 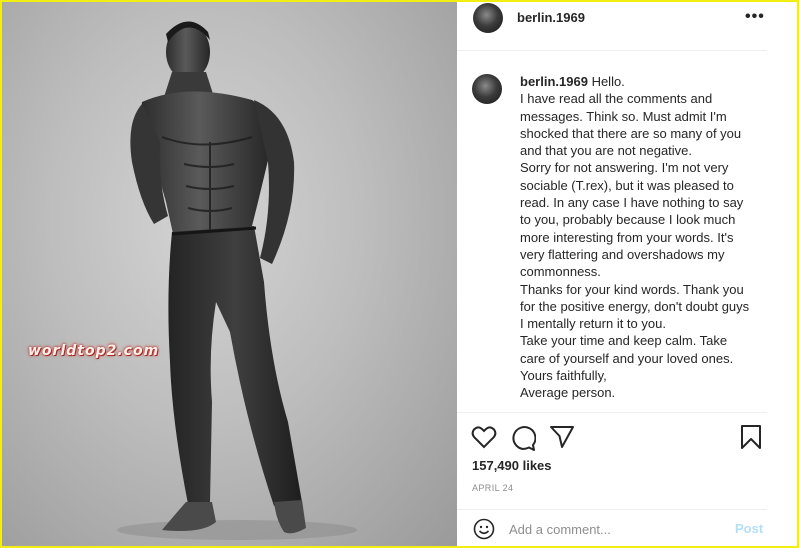 I want to click on post-actions: 157,490 likes APRIL 24 Post, so click(x=612, y=479).